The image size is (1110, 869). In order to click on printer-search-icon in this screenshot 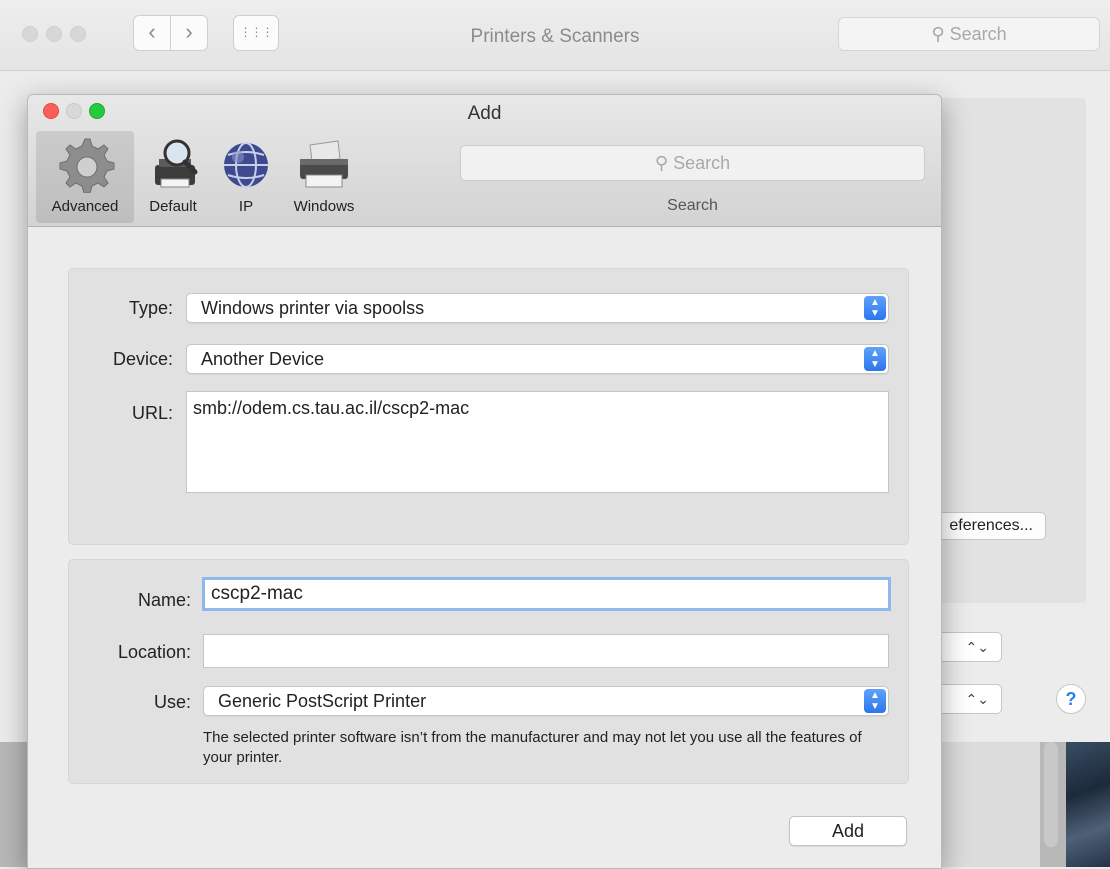, I will do `click(176, 163)`.